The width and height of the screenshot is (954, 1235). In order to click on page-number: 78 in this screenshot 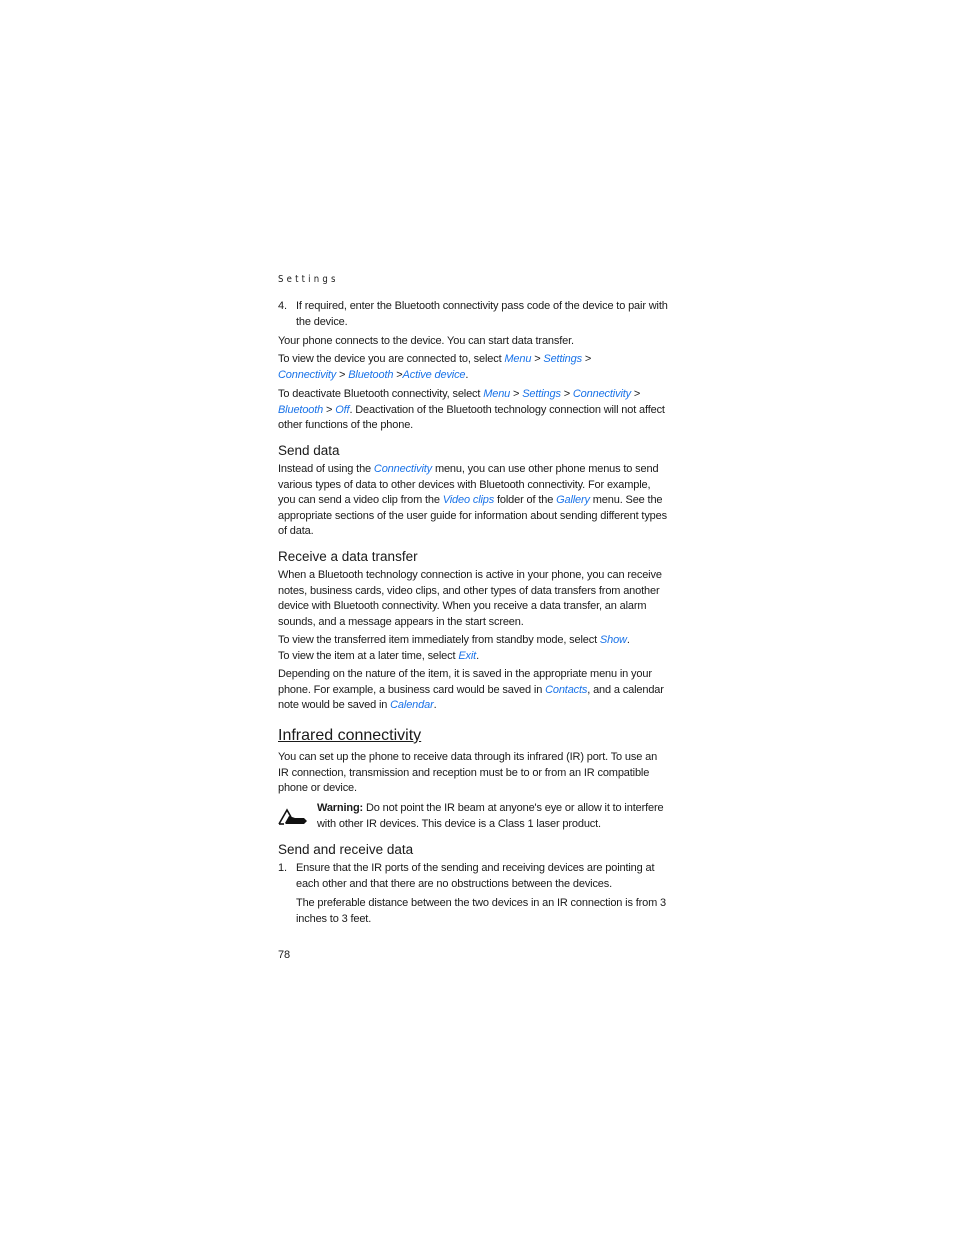, I will do `click(284, 955)`.